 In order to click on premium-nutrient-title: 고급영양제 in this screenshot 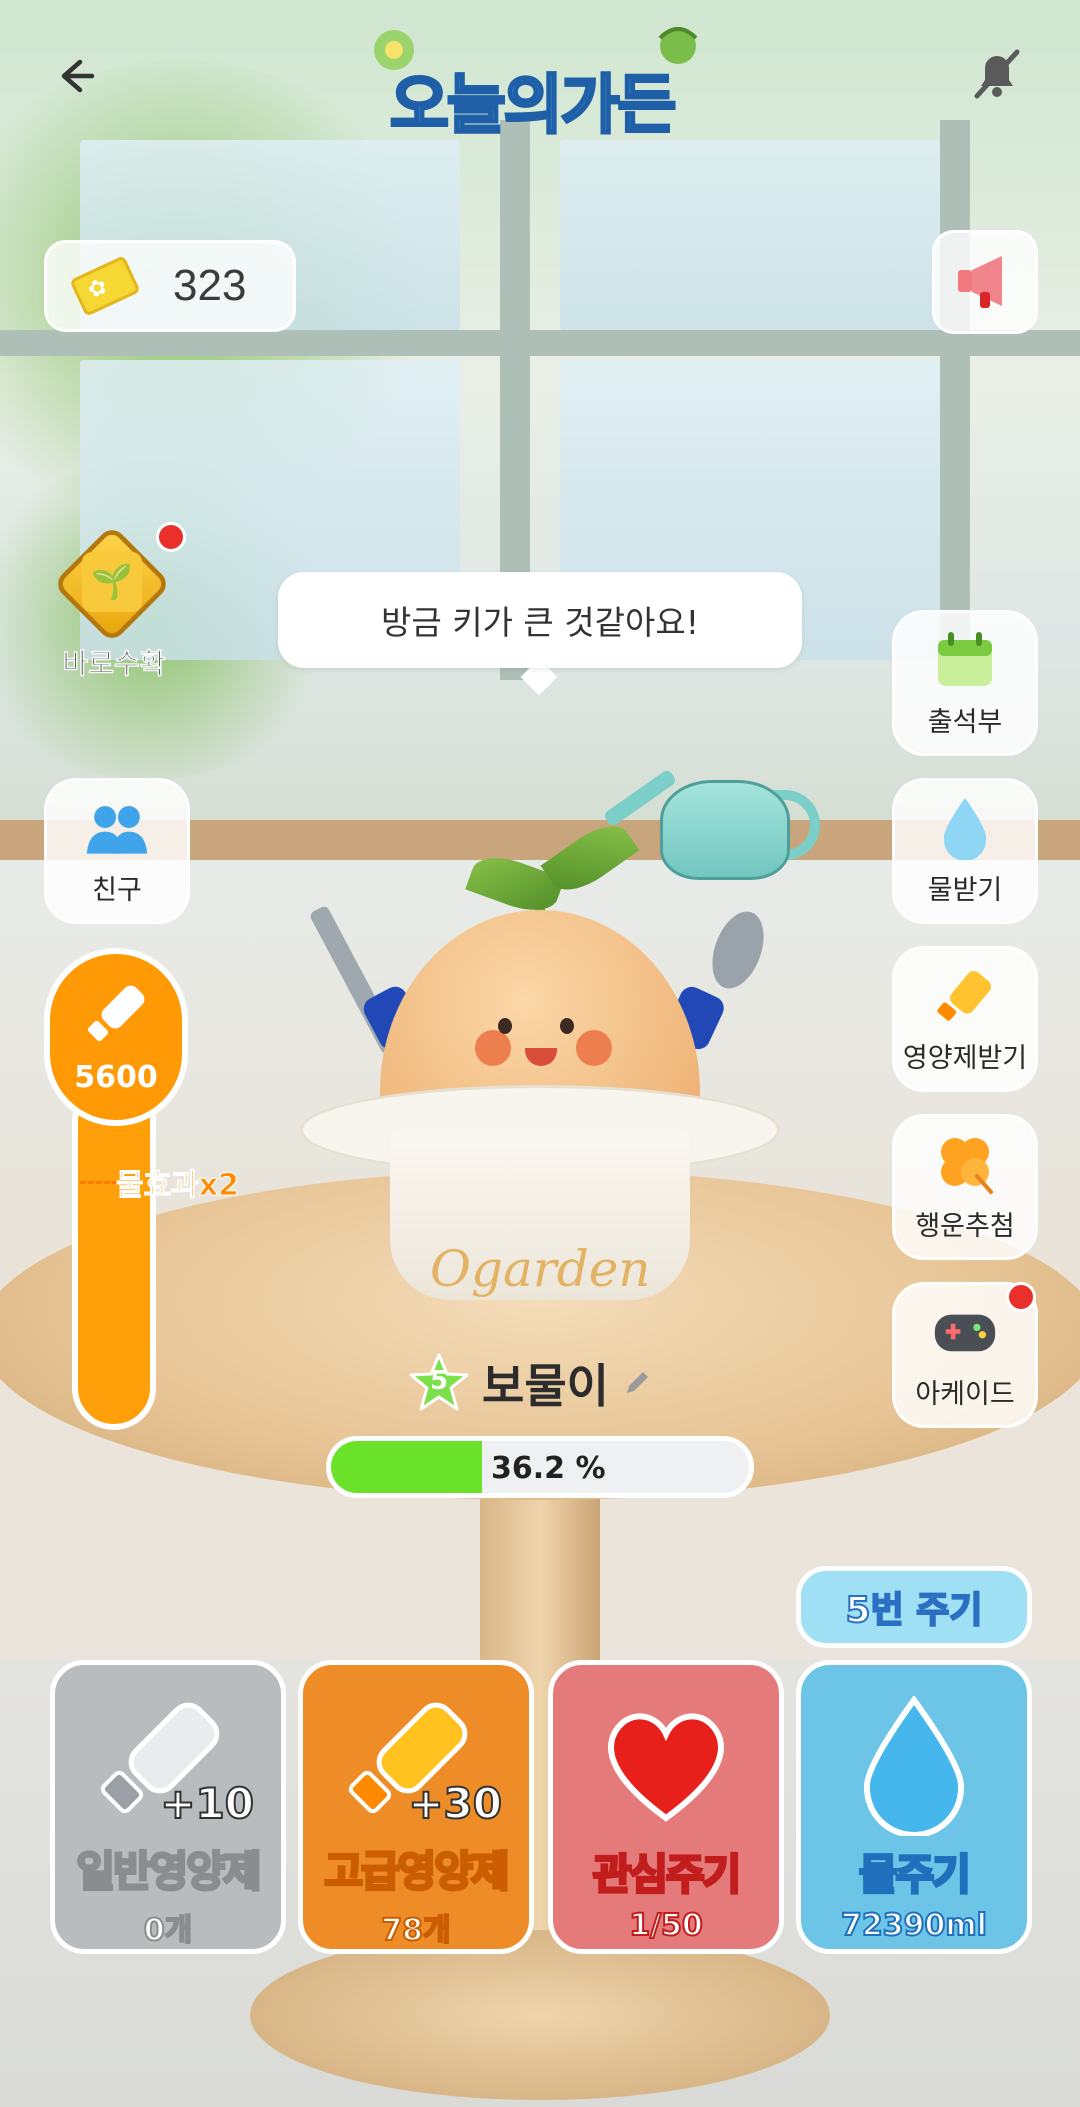, I will do `click(417, 1872)`.